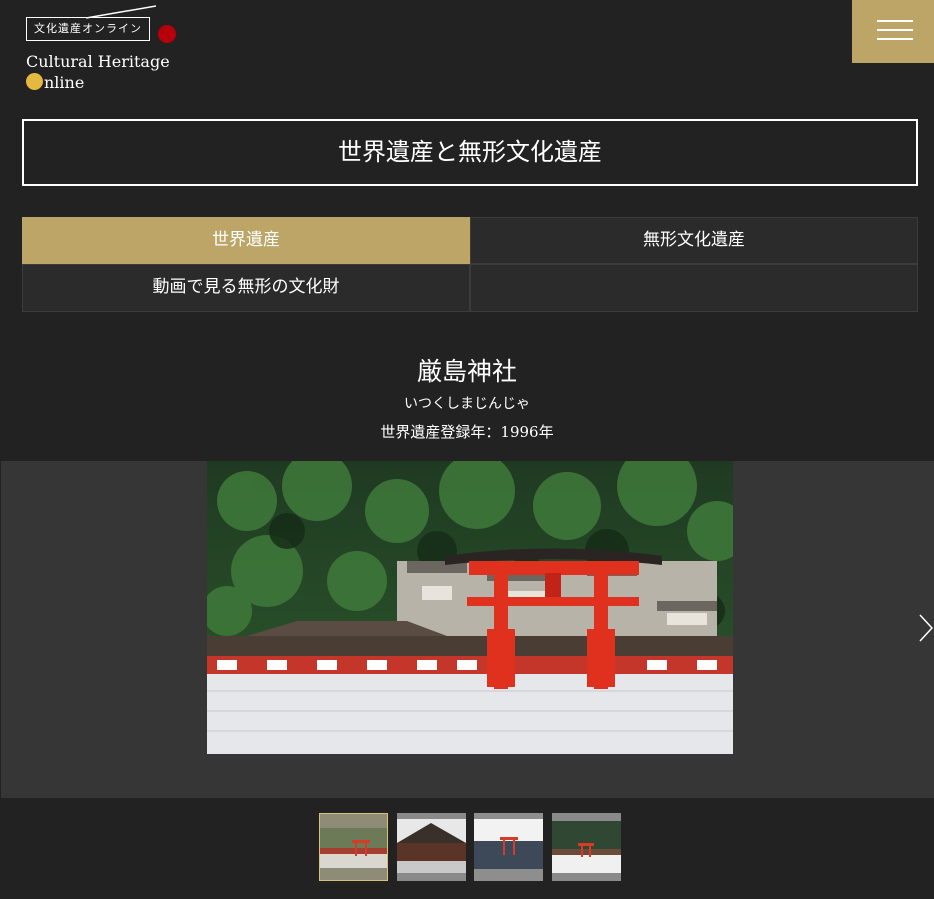 This screenshot has width=934, height=899. I want to click on logo-en-line2: nline, so click(55, 82).